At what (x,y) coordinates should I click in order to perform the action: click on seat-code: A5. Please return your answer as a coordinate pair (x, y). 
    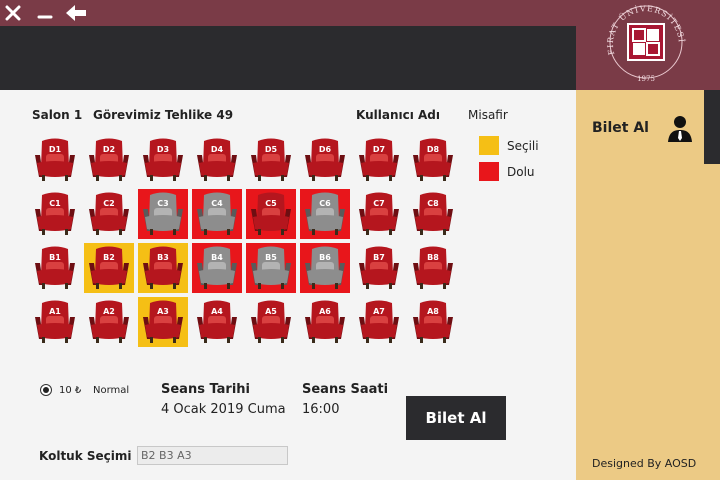
    Looking at the image, I should click on (271, 311).